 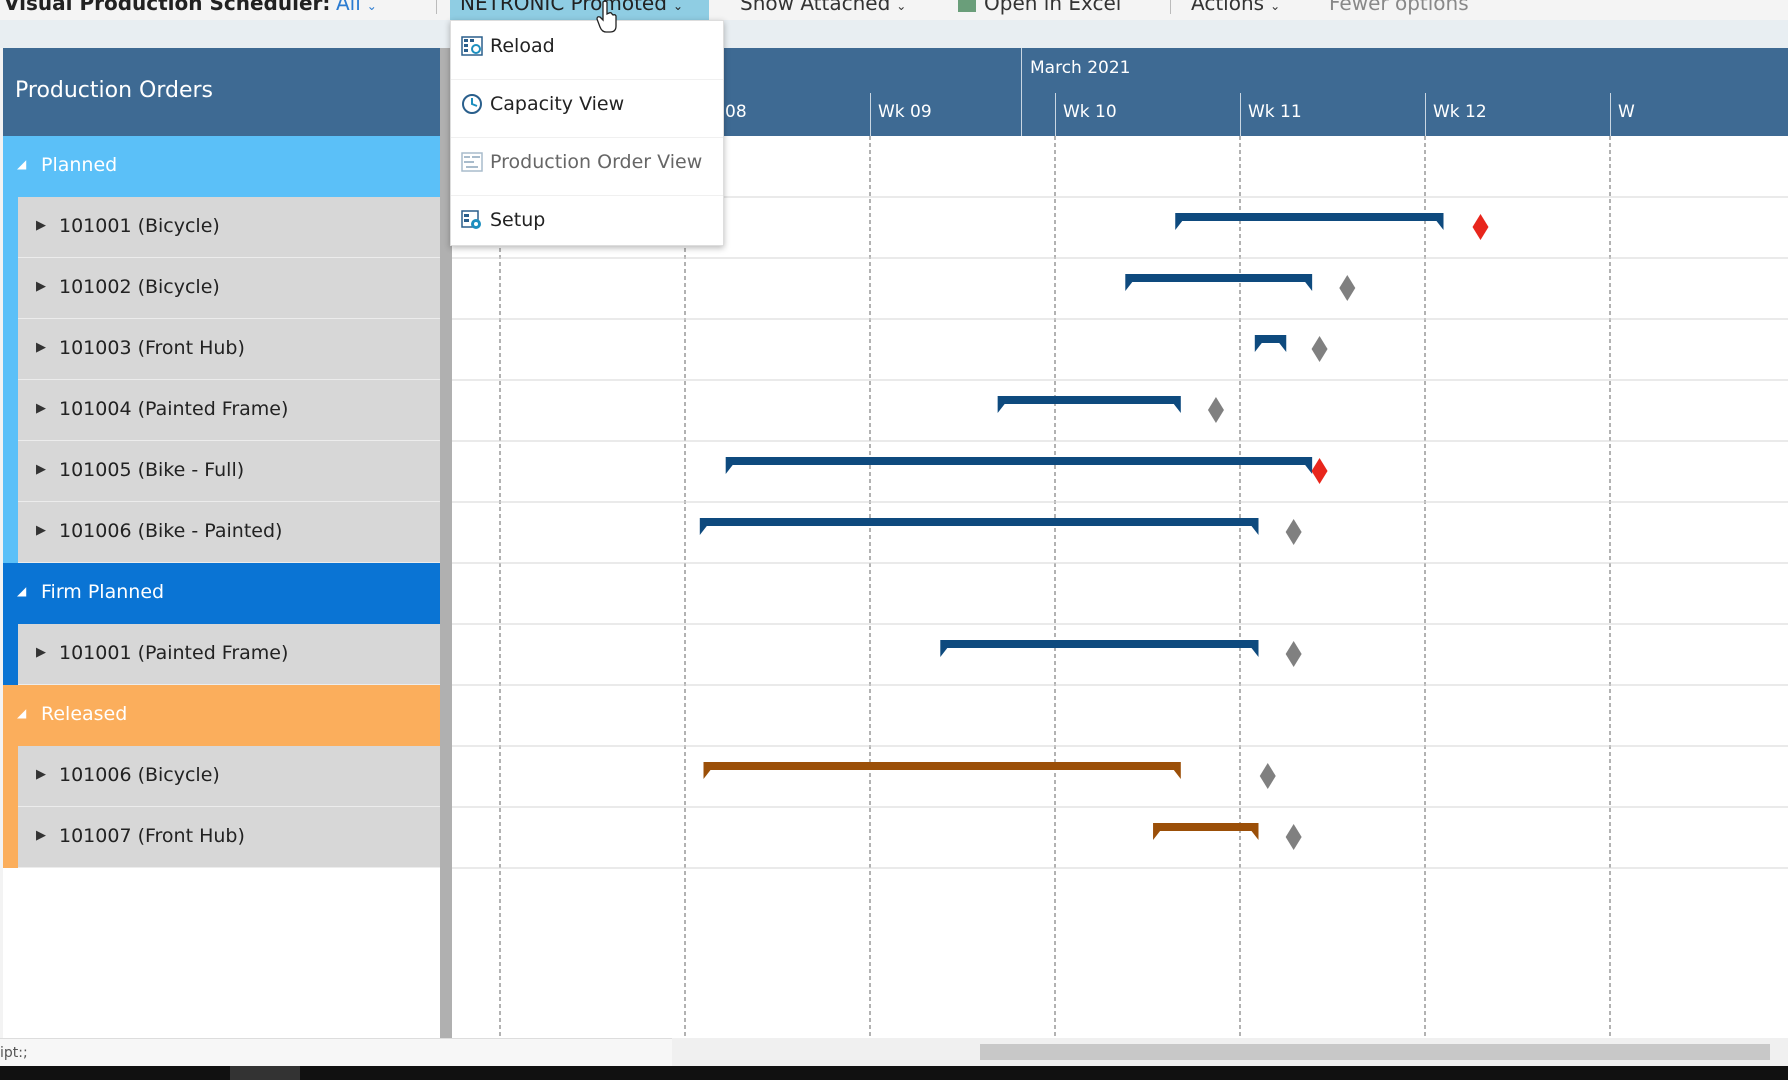 What do you see at coordinates (221, 410) in the screenshot?
I see `order-row: ▶ 101004 (Painted Frame)` at bounding box center [221, 410].